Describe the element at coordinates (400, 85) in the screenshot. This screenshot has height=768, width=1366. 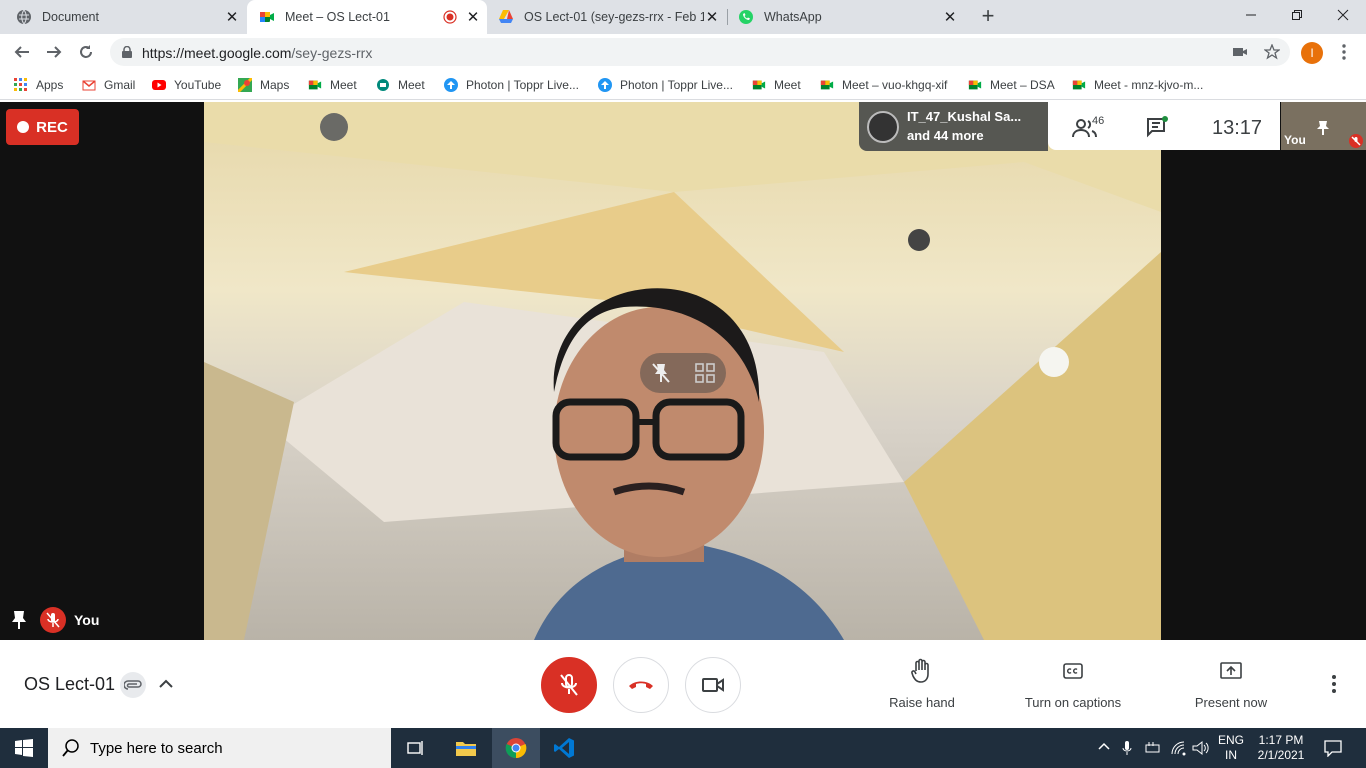
I see `bookmark-meet-old: Meet` at that location.